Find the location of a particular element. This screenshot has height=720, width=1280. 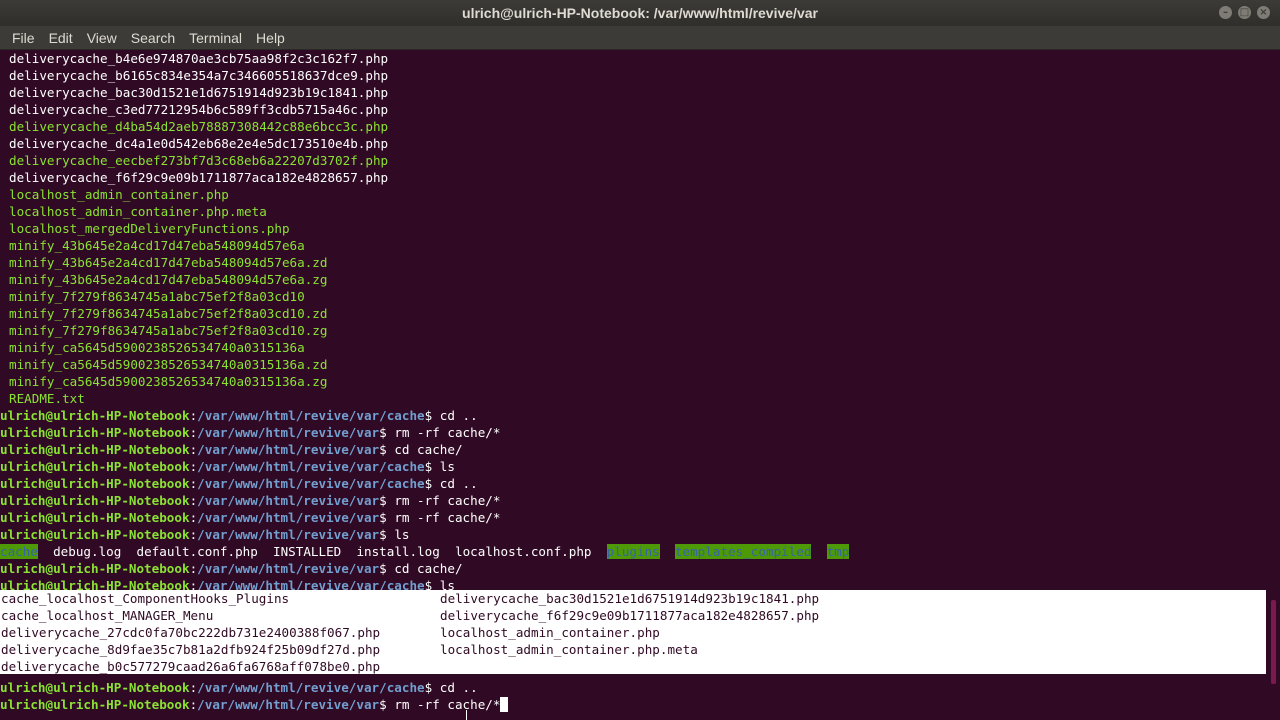

directory-entry: templates_compiled is located at coordinates (743, 551).